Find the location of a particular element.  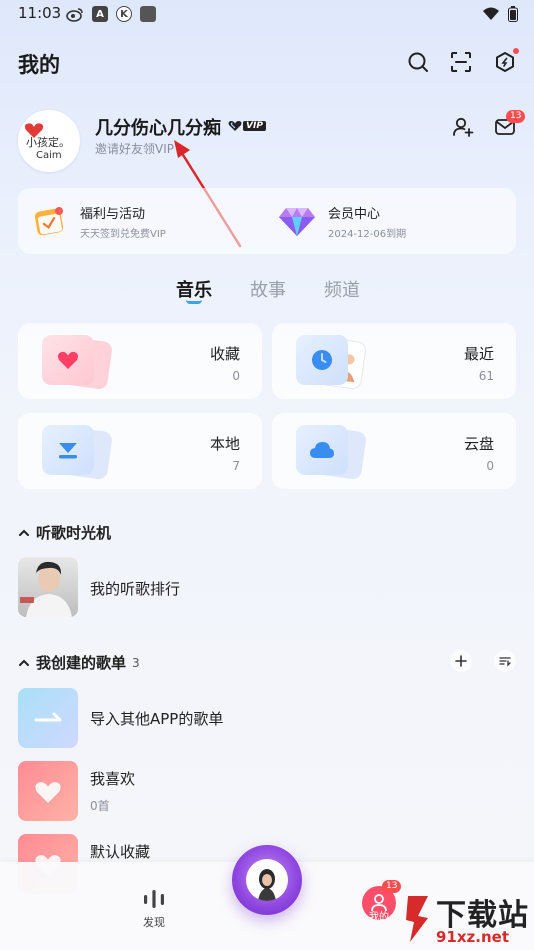

liked-playlist-thumbnail is located at coordinates (48, 791).